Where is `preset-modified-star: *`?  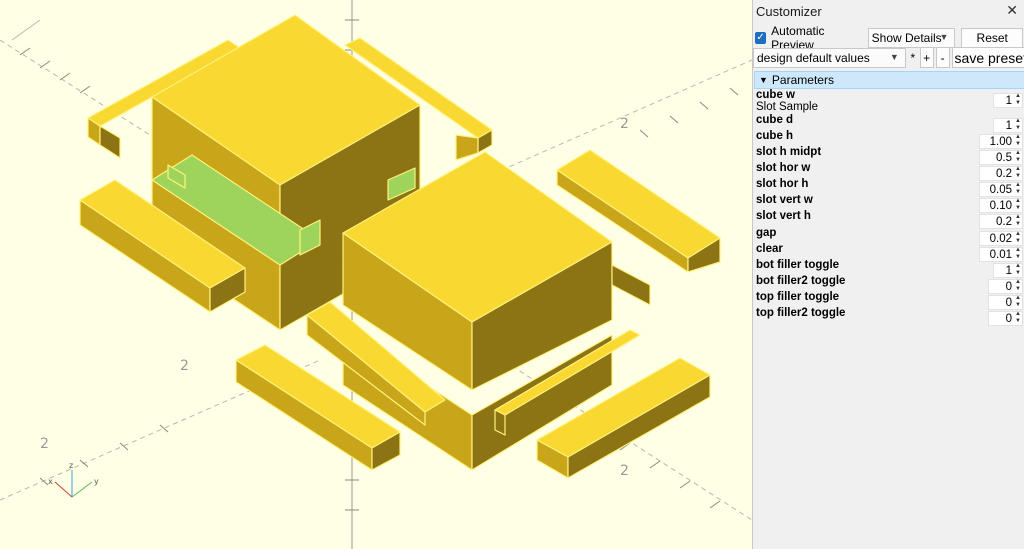 preset-modified-star: * is located at coordinates (913, 57).